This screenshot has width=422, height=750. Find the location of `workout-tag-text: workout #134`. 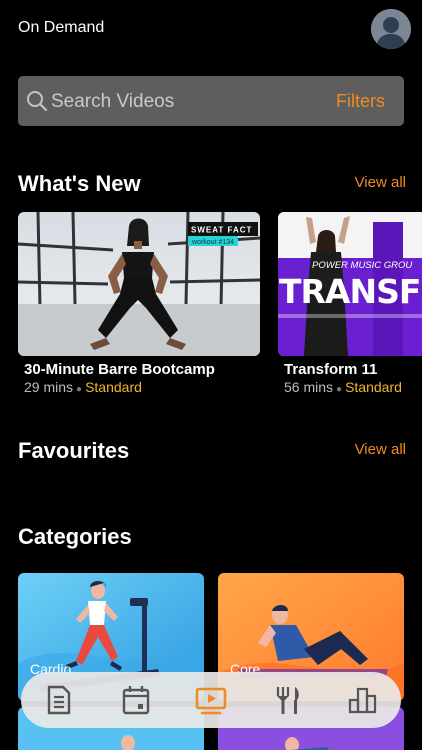

workout-tag-text: workout #134 is located at coordinates (212, 242).